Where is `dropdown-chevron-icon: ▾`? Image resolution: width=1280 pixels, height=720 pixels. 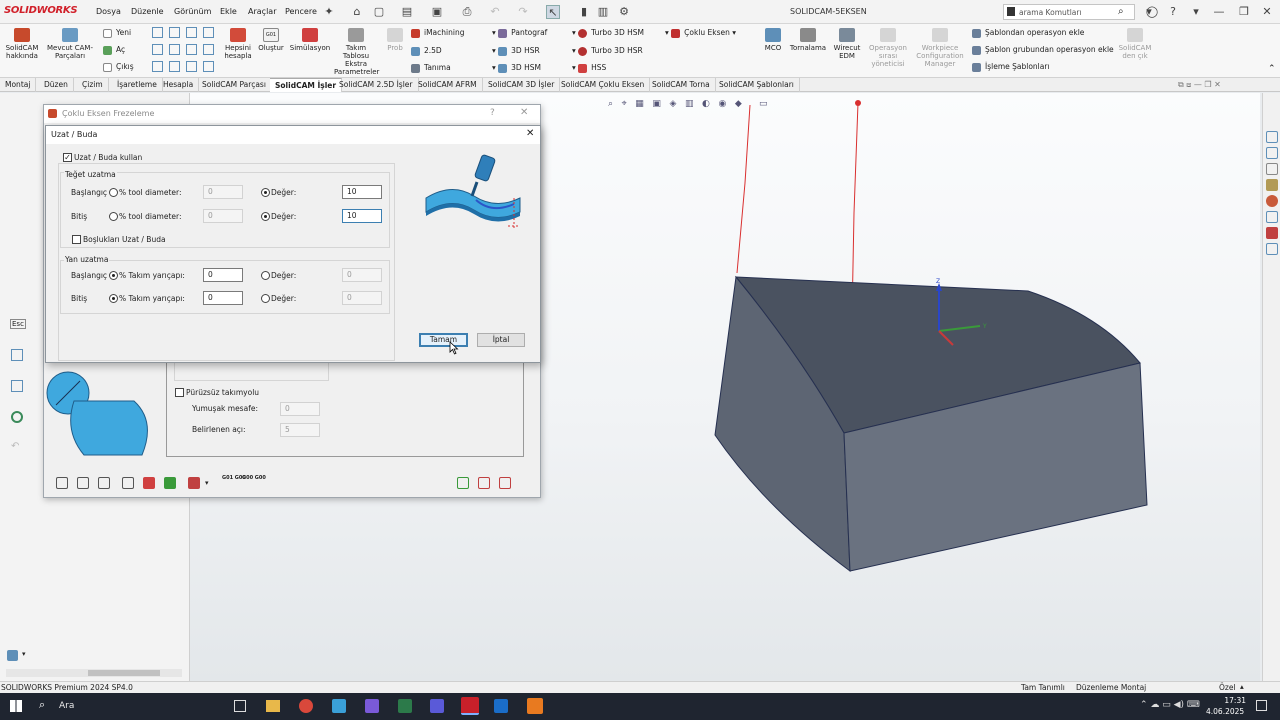
dropdown-chevron-icon: ▾ is located at coordinates (1196, 12).